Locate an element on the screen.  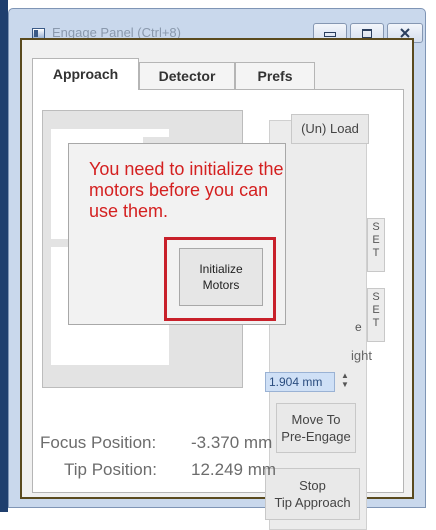
maximize-icon is located at coordinates (367, 33).